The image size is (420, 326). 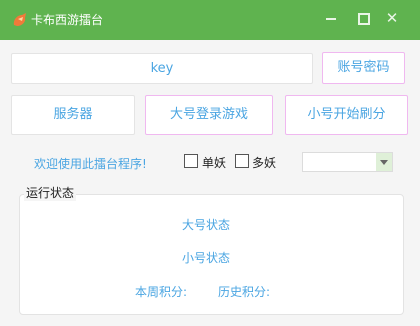 What do you see at coordinates (161, 292) in the screenshot?
I see `week-points-label: 本周积分:` at bounding box center [161, 292].